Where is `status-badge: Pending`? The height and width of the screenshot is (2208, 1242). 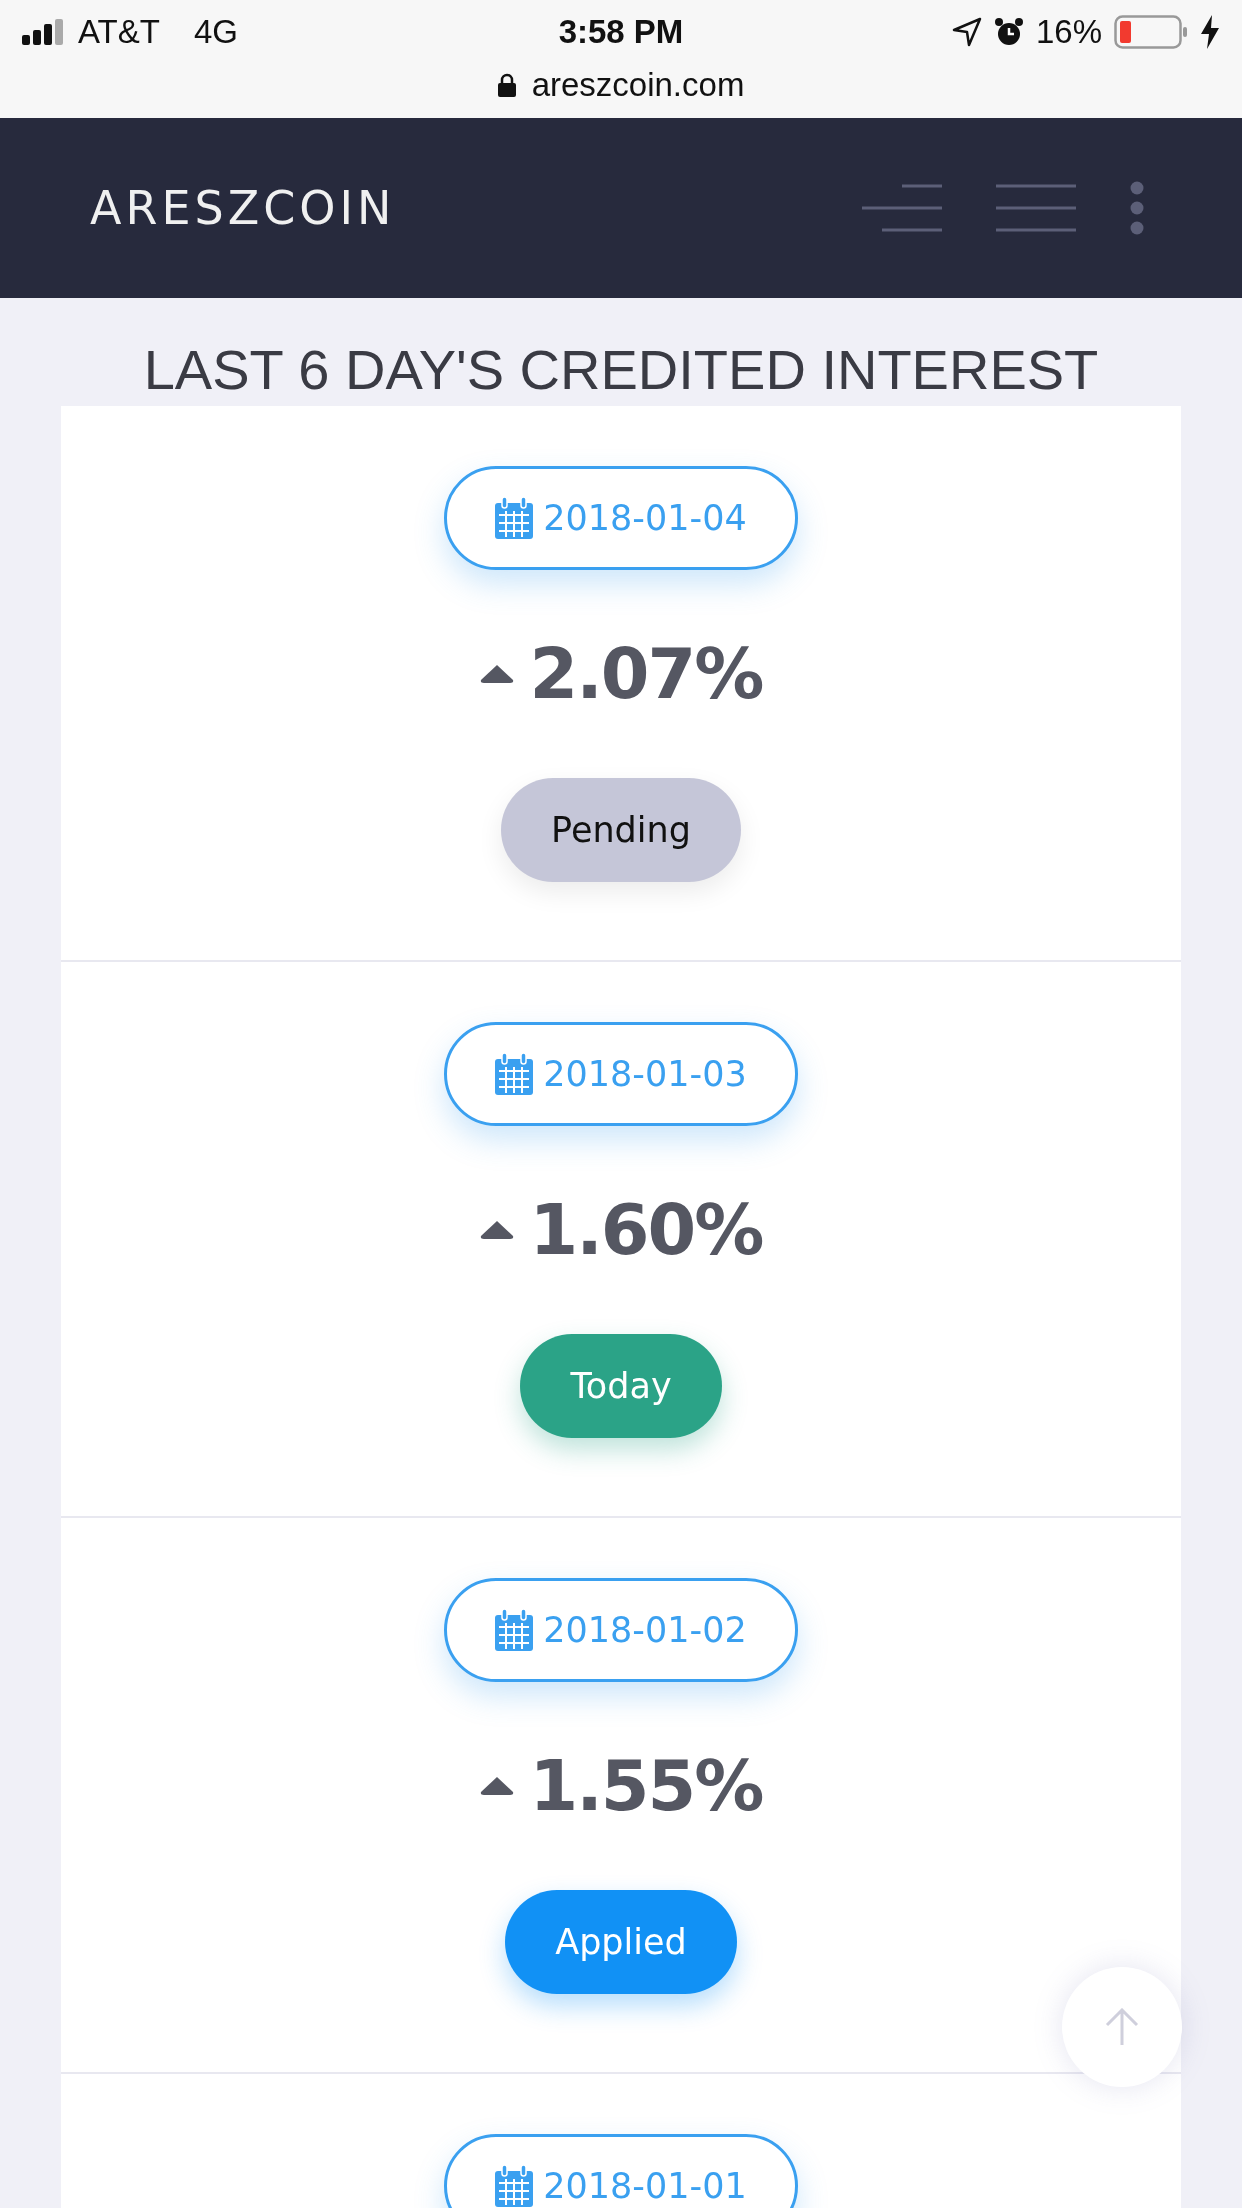
status-badge: Pending is located at coordinates (621, 830).